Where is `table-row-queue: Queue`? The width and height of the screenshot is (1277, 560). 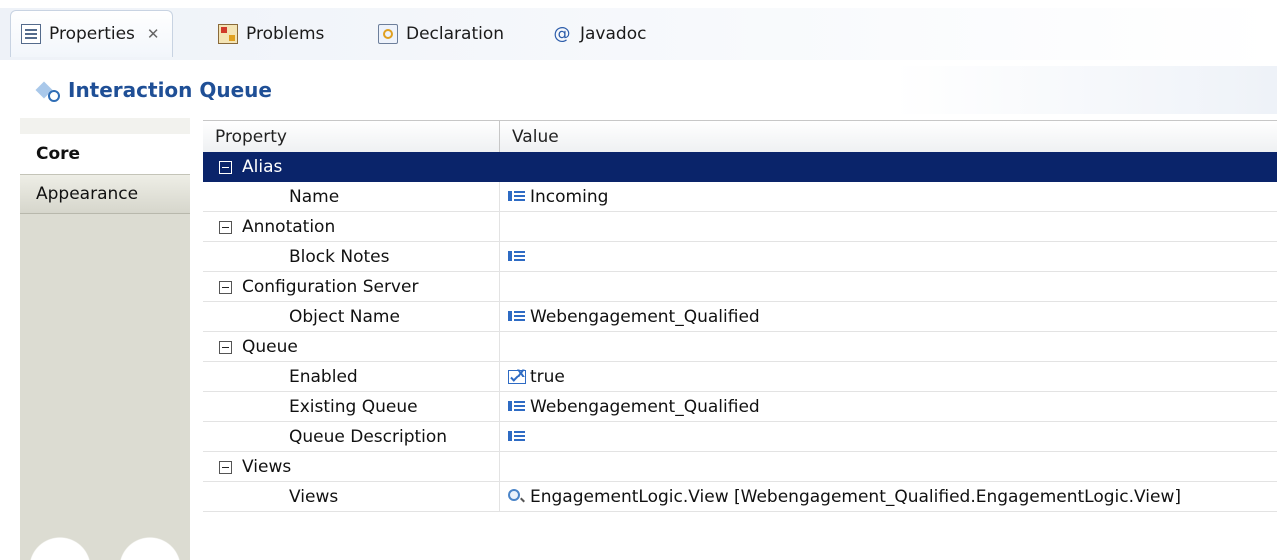
table-row-queue: Queue is located at coordinates (740, 347).